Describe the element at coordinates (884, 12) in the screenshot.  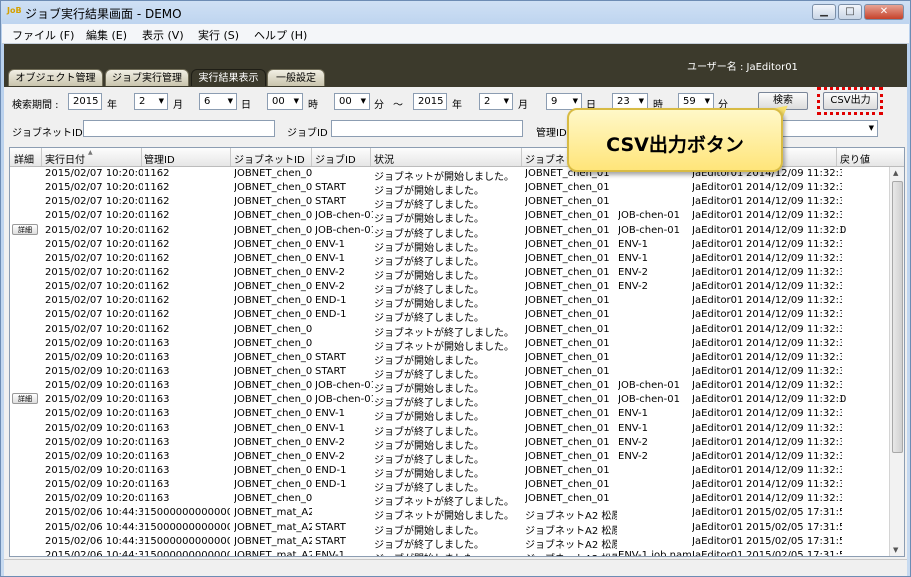
I see `close-button: ✕` at that location.